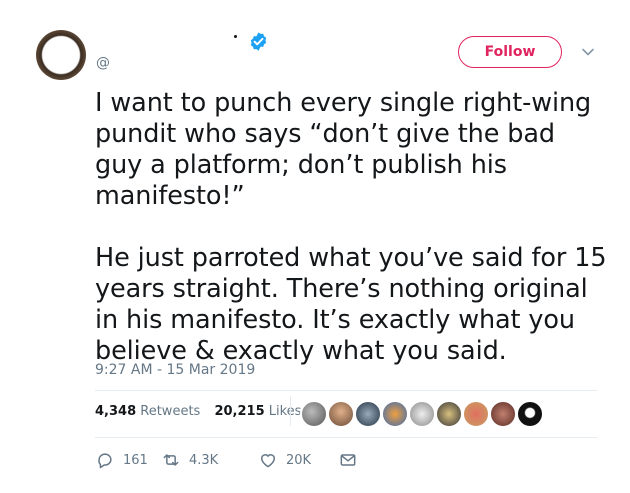 The width and height of the screenshot is (630, 493). What do you see at coordinates (171, 39) in the screenshot?
I see `author-name` at bounding box center [171, 39].